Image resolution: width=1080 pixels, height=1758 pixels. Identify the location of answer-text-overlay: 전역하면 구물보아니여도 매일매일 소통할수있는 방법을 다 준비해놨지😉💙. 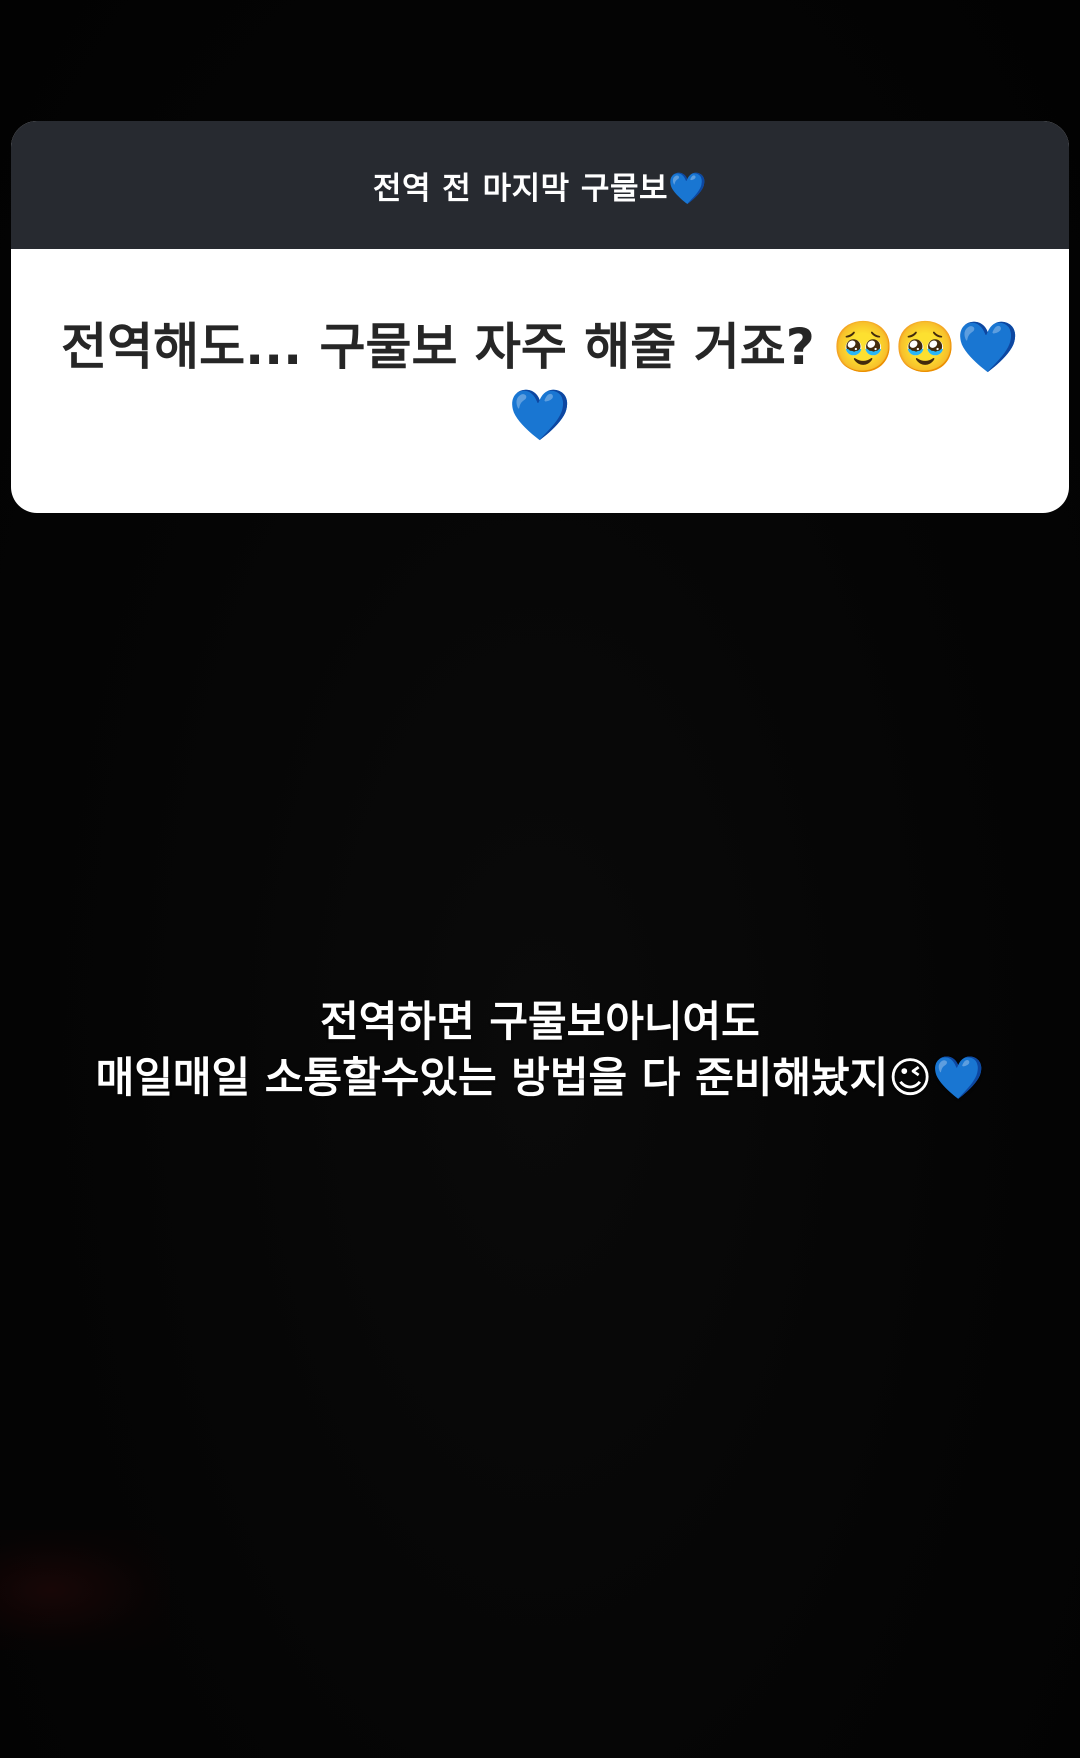
(540, 1050).